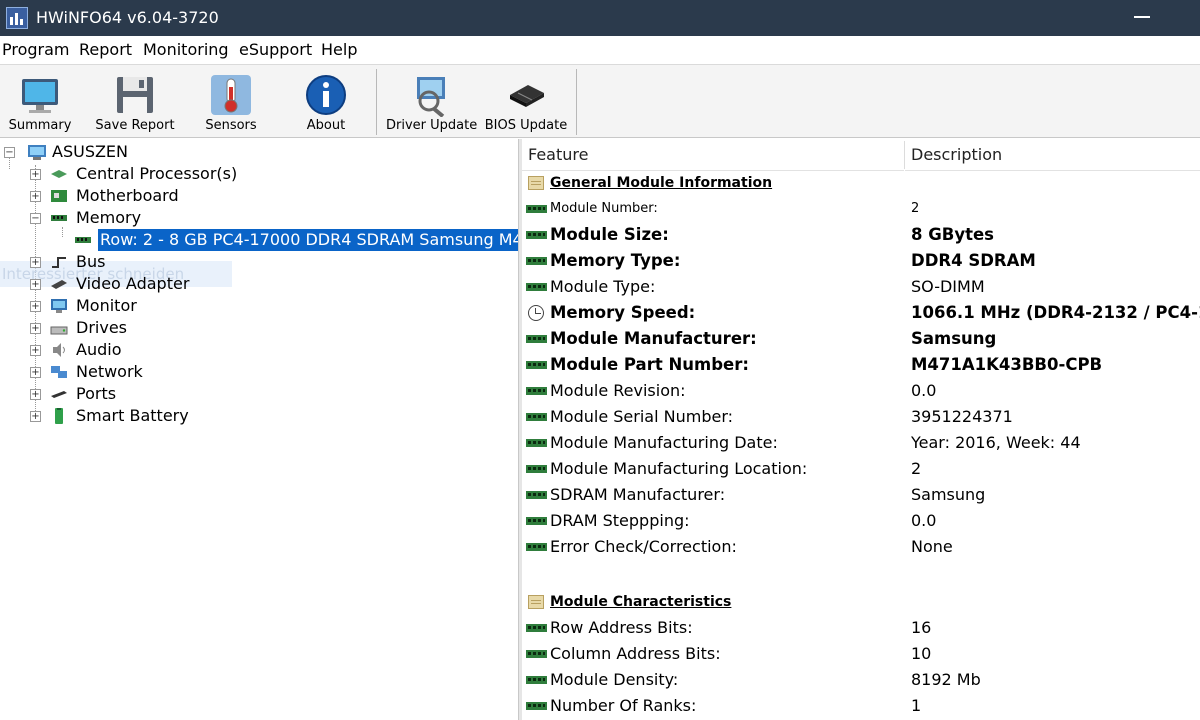 Image resolution: width=1200 pixels, height=720 pixels. Describe the element at coordinates (91, 261) in the screenshot. I see `tree-item-label: Bus` at that location.